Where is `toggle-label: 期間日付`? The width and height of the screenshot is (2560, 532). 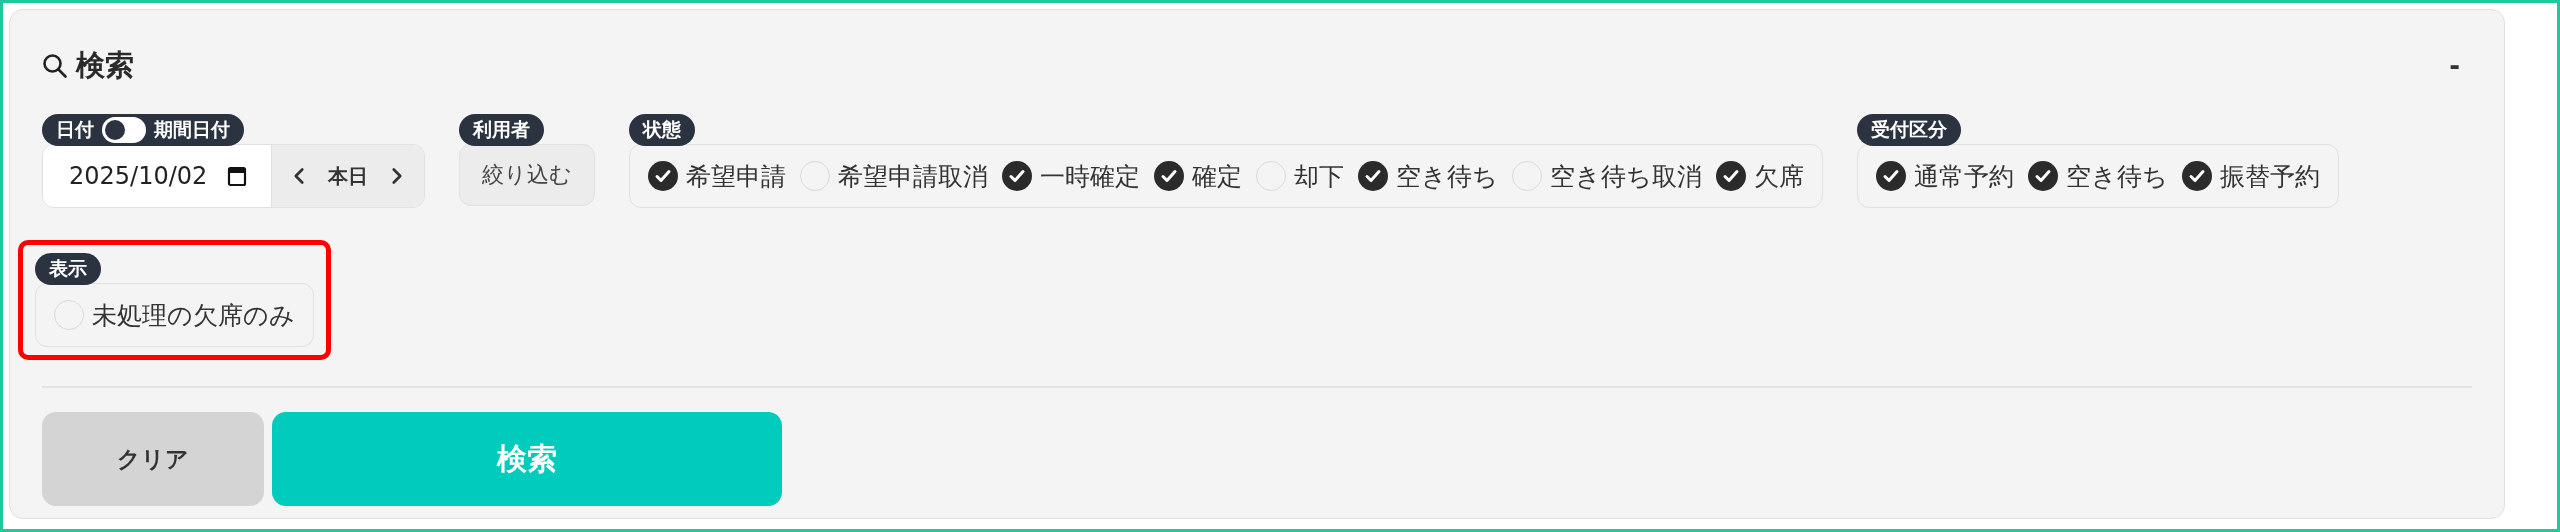 toggle-label: 期間日付 is located at coordinates (192, 129).